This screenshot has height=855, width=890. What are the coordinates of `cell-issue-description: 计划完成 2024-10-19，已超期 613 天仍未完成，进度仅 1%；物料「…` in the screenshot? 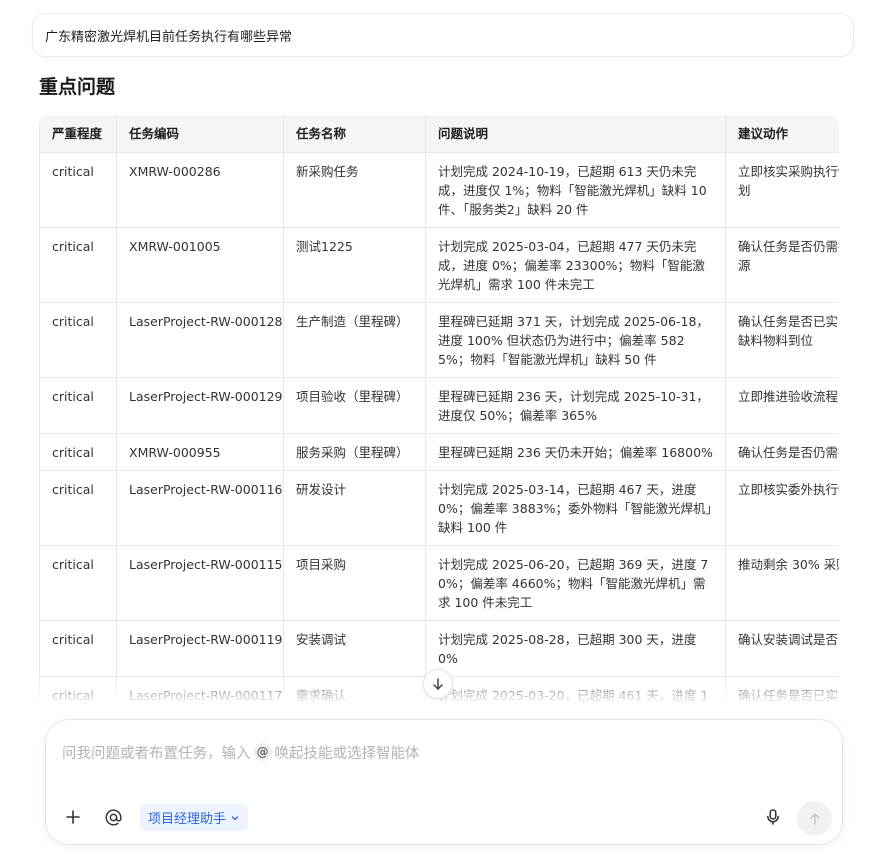 It's located at (575, 190).